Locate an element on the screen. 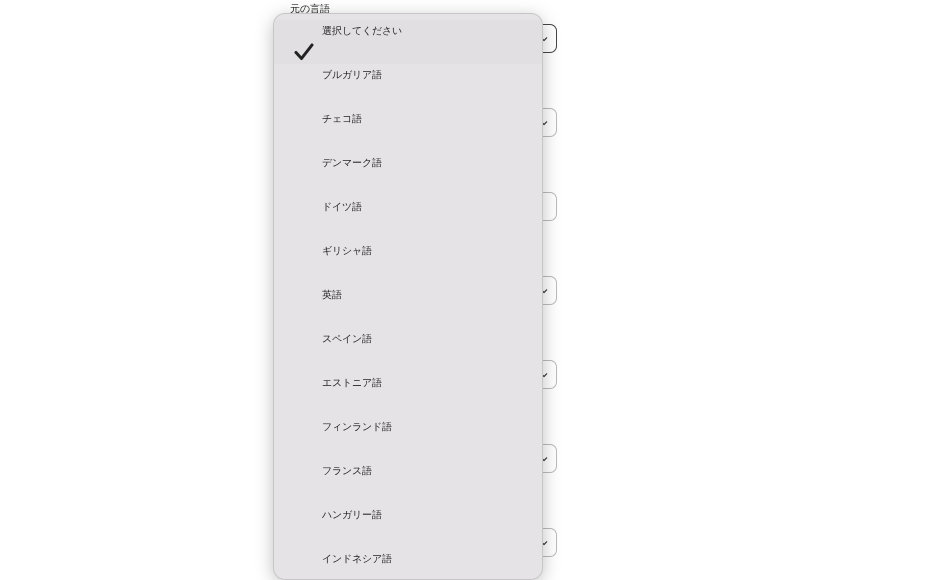  menu-option: ブルガリア語 is located at coordinates (408, 86).